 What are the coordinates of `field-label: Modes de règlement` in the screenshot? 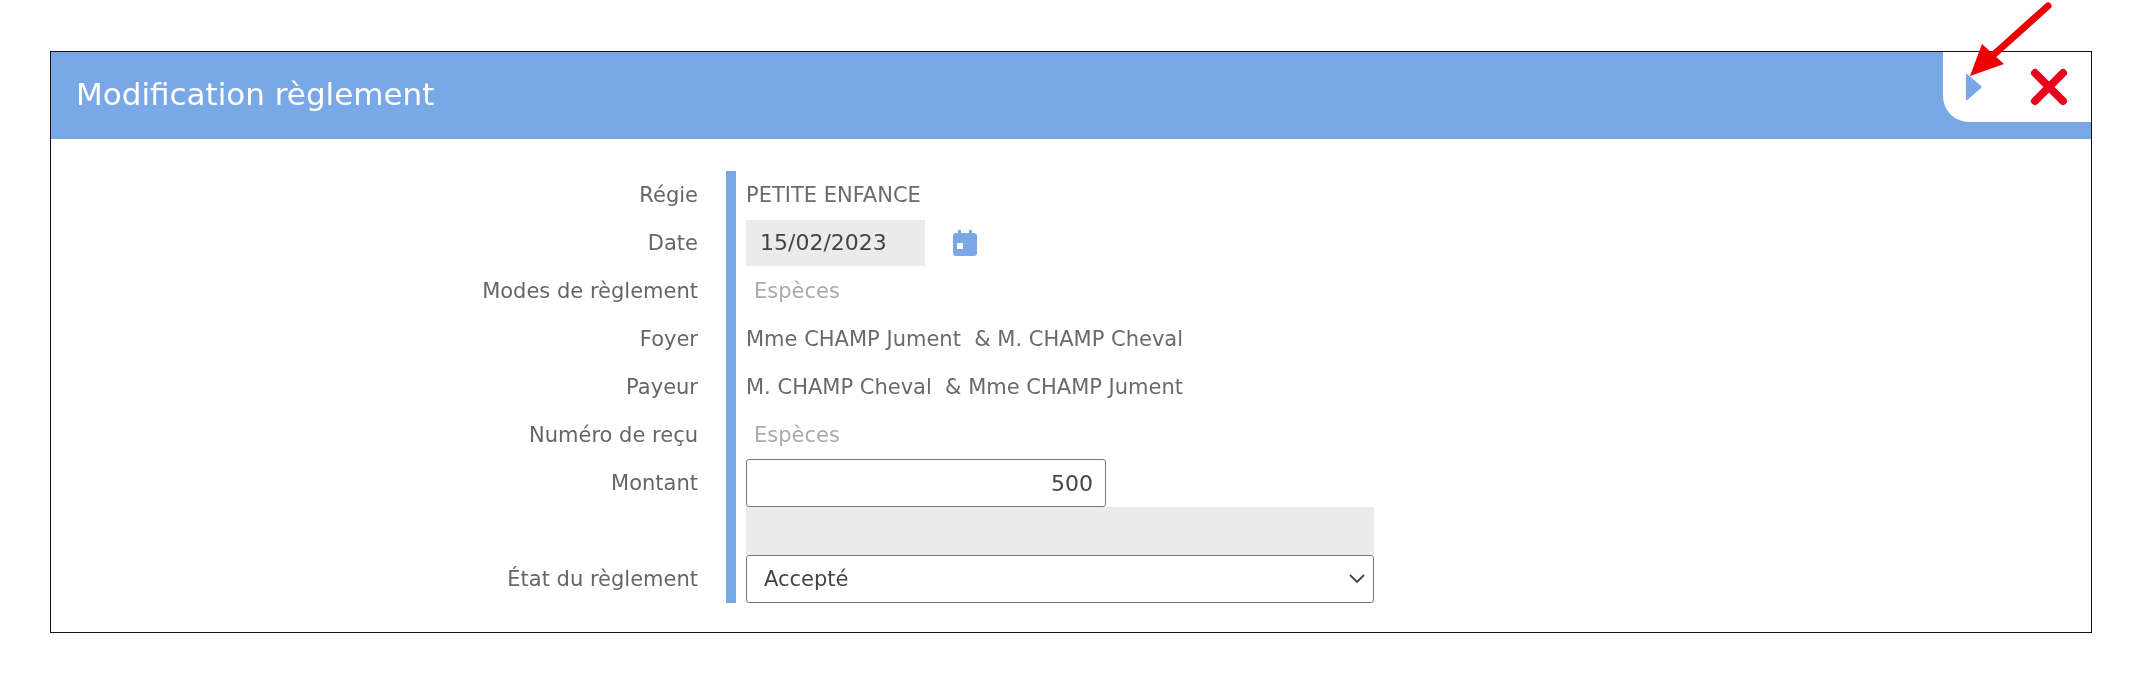 It's located at (590, 291).